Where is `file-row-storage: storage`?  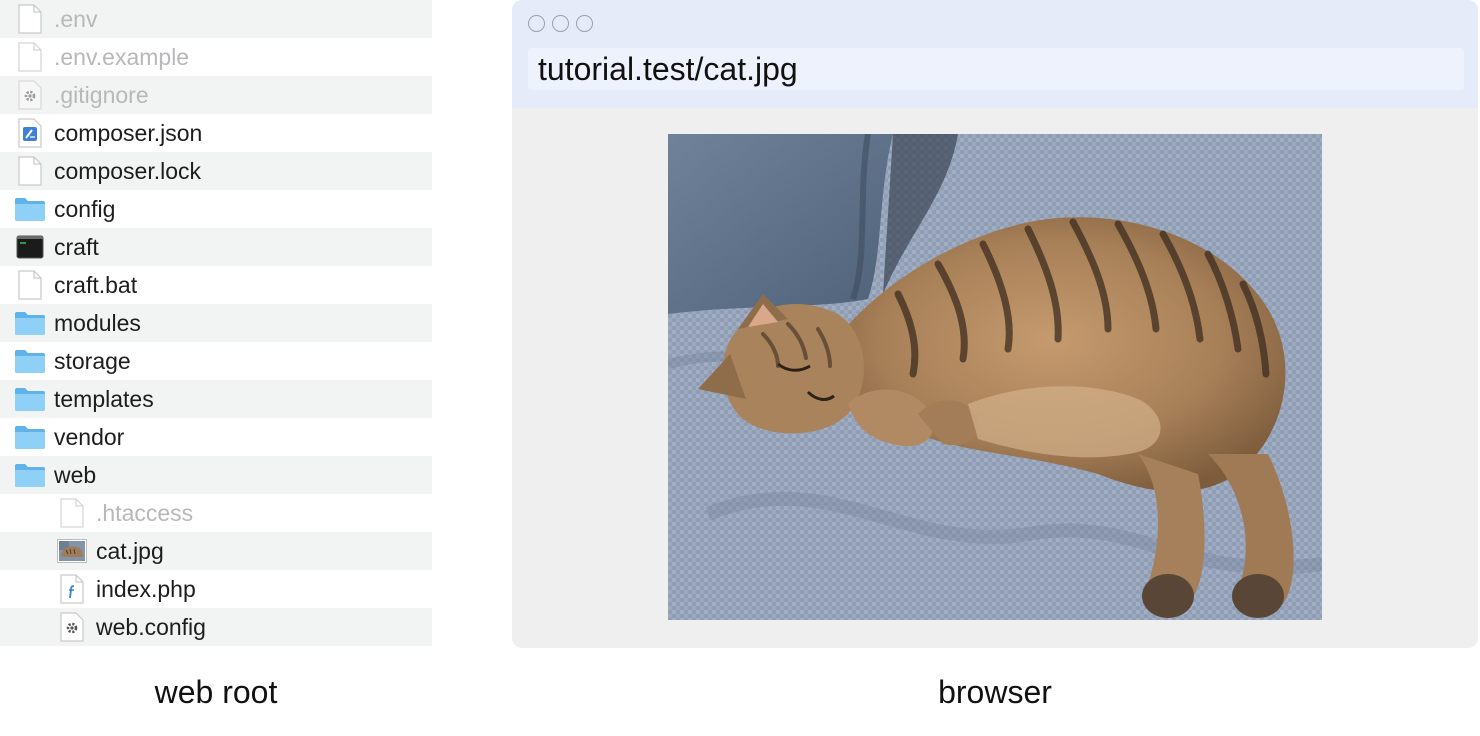 file-row-storage: storage is located at coordinates (216, 361).